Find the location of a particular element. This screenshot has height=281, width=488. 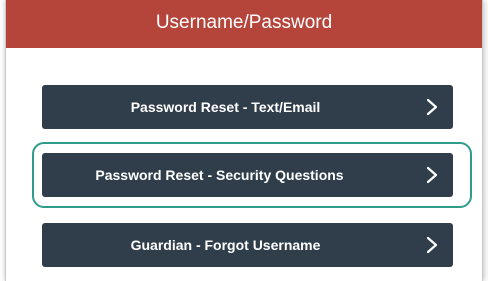

button-label: Password Reset - Security Questions is located at coordinates (219, 175).